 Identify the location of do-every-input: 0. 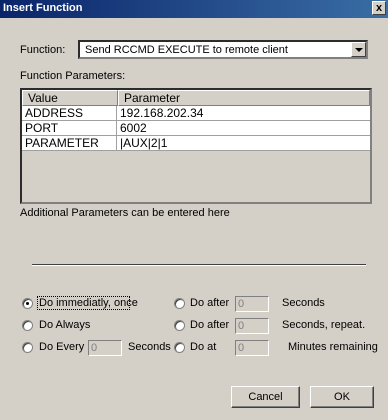
(105, 348).